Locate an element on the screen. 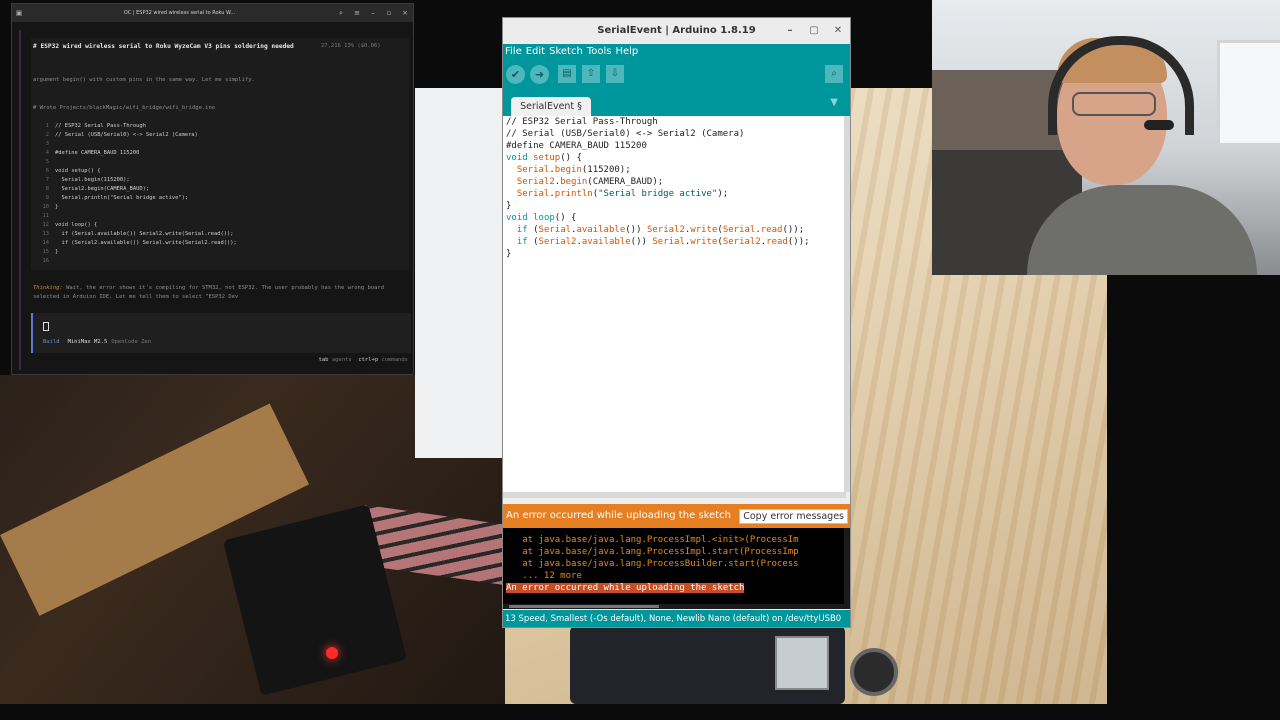 The height and width of the screenshot is (720, 1280). menu-tools: Tools is located at coordinates (599, 51).